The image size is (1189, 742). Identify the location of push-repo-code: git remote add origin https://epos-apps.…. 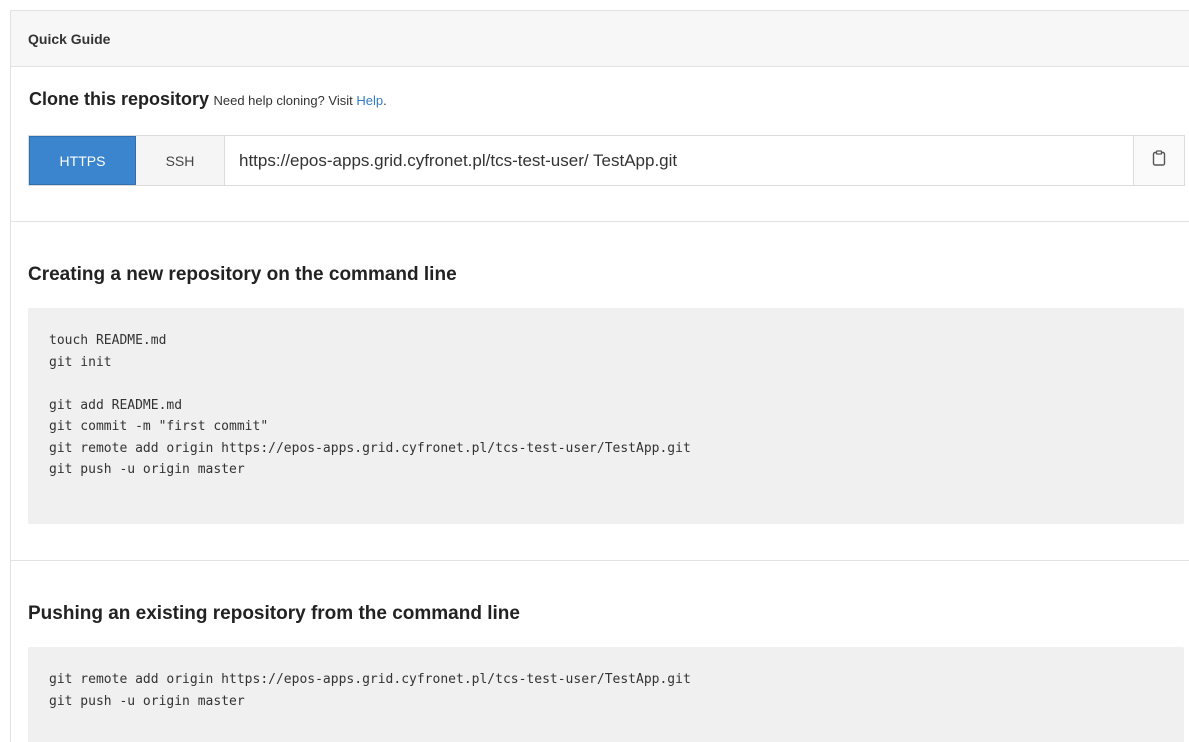
(606, 694).